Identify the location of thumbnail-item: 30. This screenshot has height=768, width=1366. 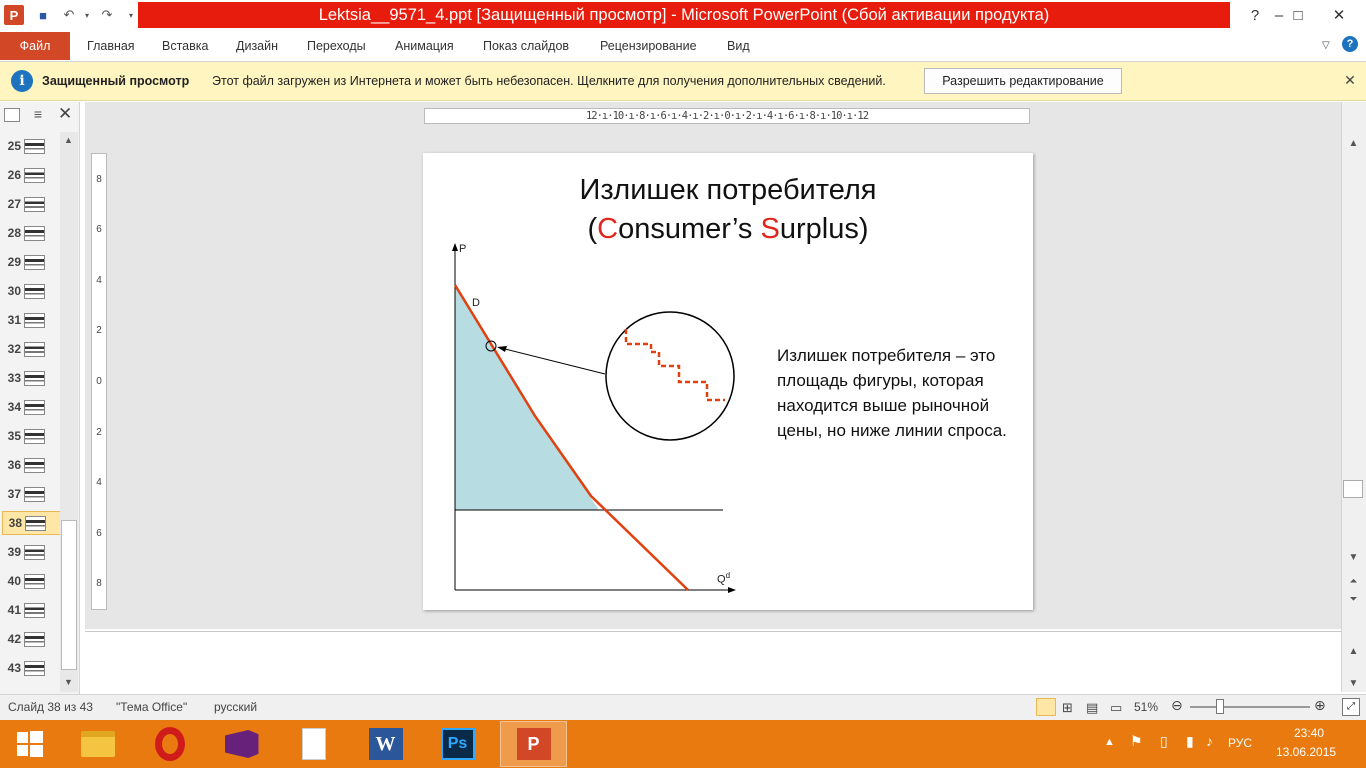
(32, 291).